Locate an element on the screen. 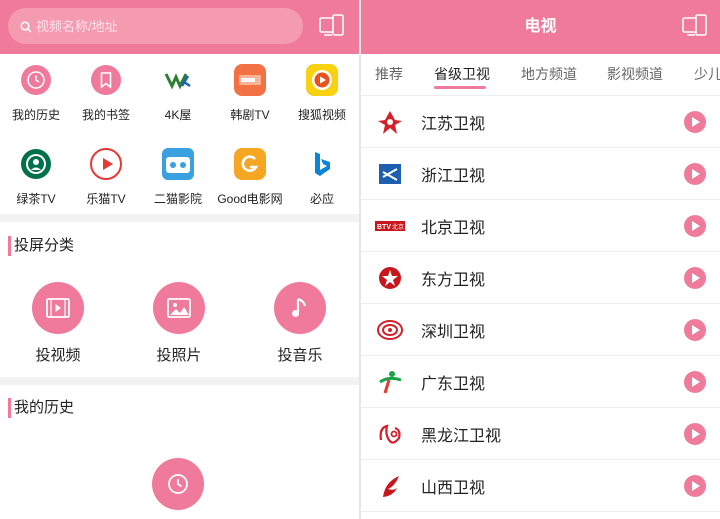  category-tabs: 推荐 省级卫视 地方频道 影视频道 少儿 is located at coordinates (540, 75).